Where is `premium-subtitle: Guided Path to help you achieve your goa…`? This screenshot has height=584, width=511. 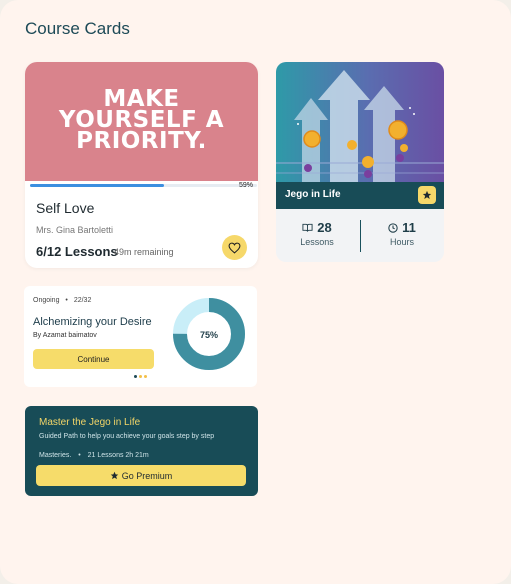
premium-subtitle: Guided Path to help you achieve your goa… is located at coordinates (127, 436).